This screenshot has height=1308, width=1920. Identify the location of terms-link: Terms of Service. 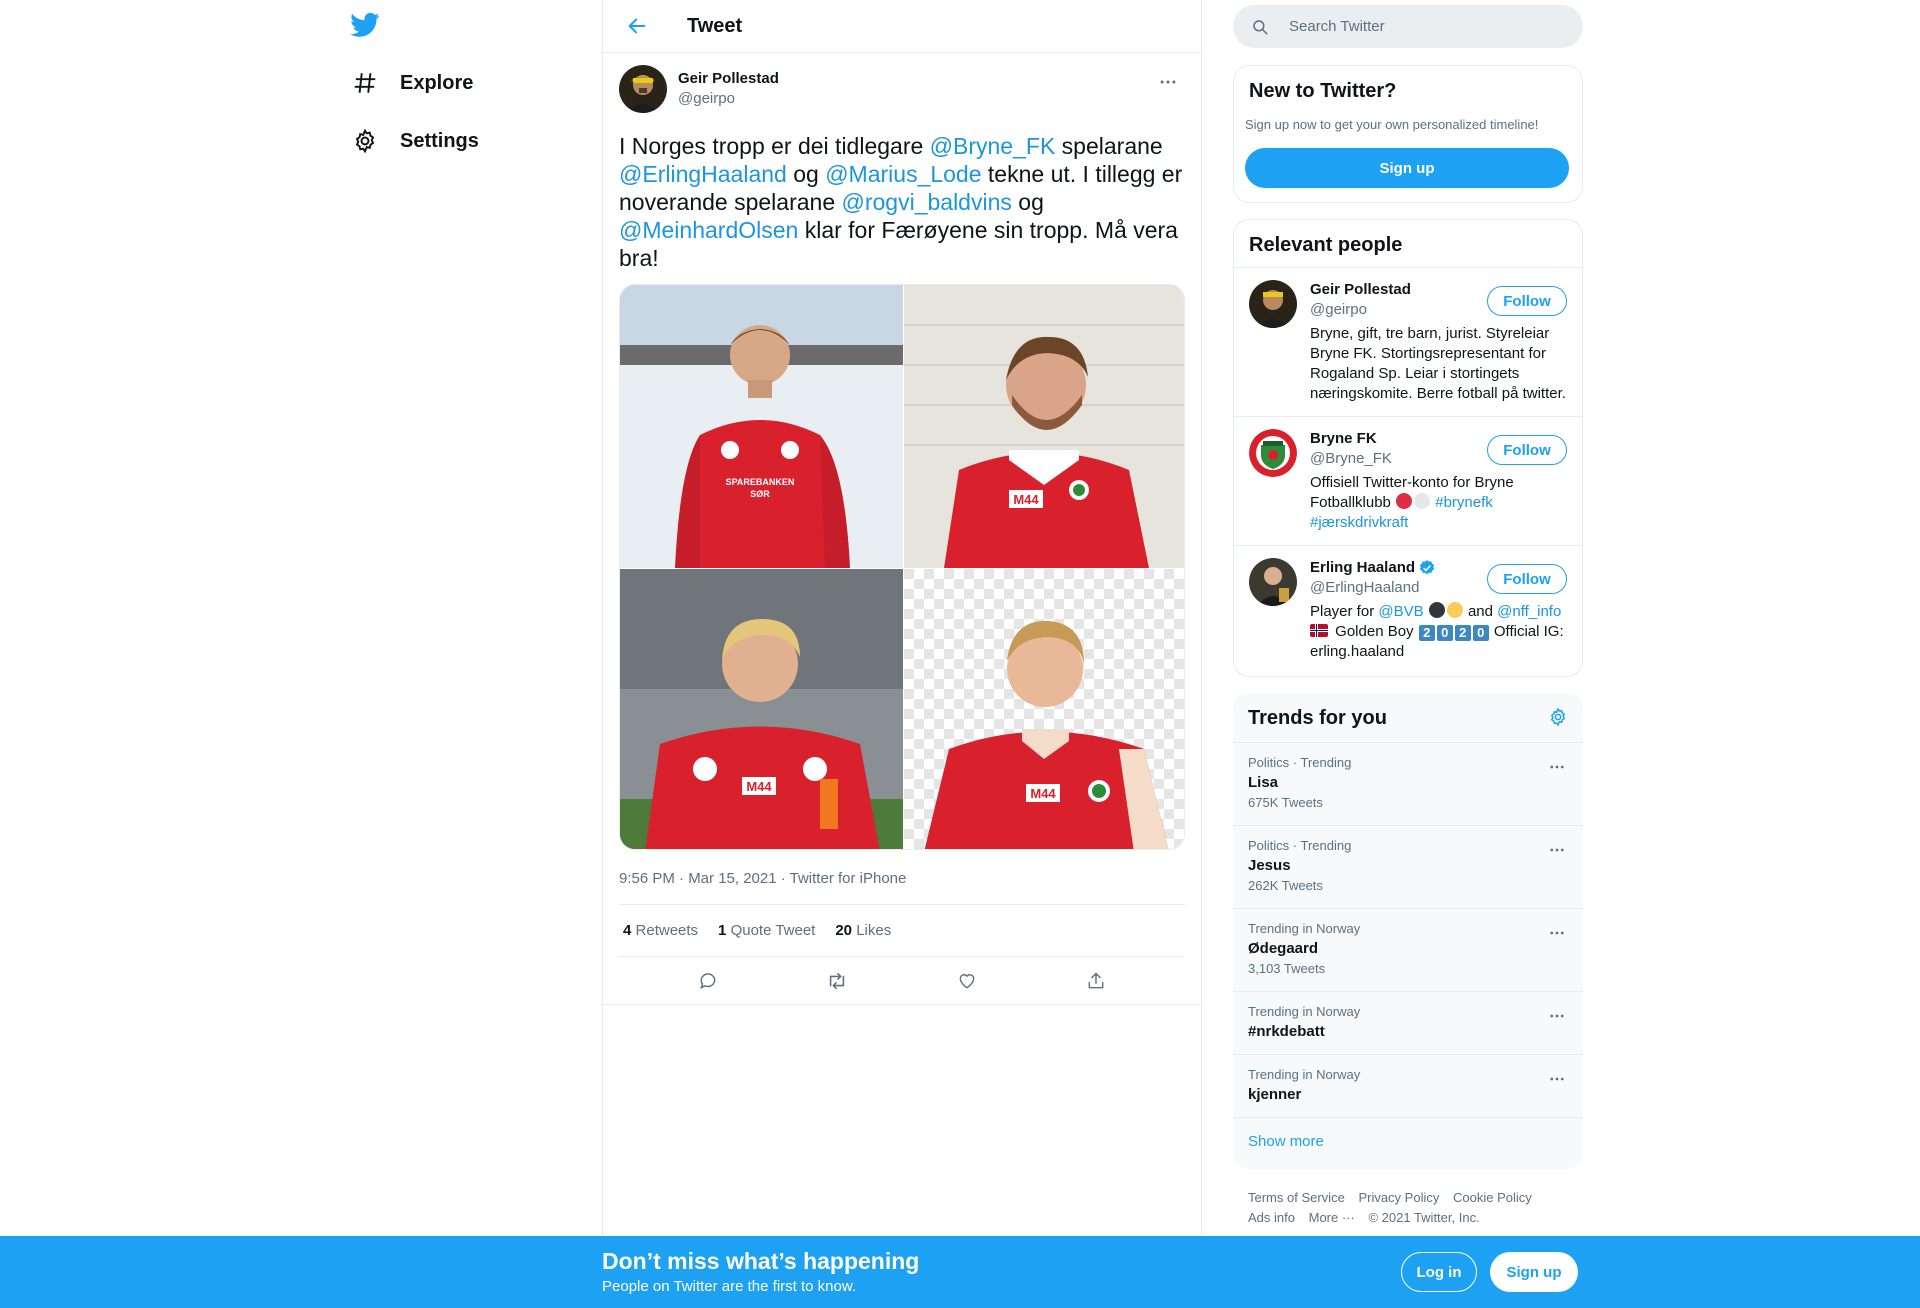
(1296, 1197).